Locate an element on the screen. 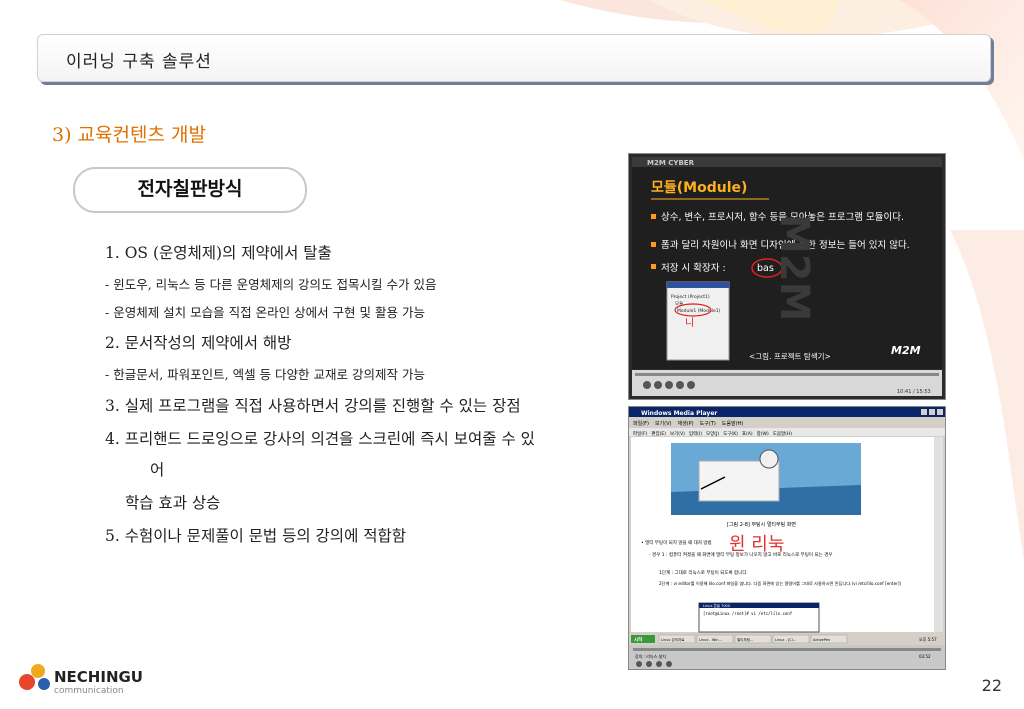  body-line-3: - 운영체제 설치 모습을 직접 온라인 상에서 구현 및 활용 가능 is located at coordinates (265, 312).